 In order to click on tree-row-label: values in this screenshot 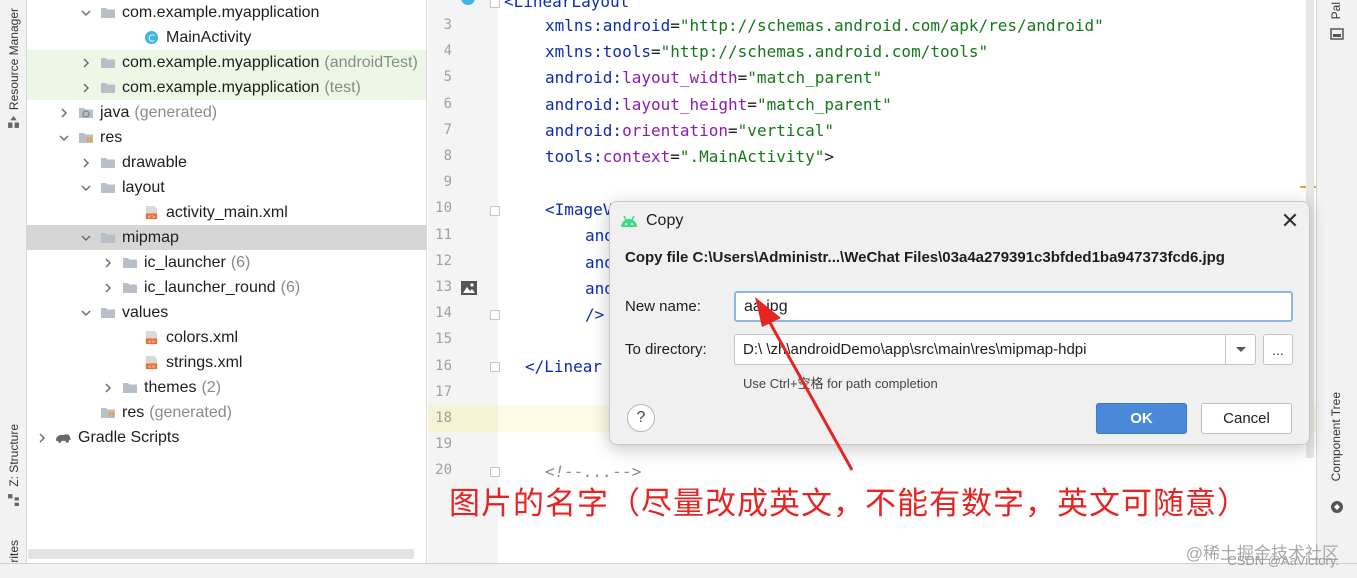, I will do `click(145, 312)`.